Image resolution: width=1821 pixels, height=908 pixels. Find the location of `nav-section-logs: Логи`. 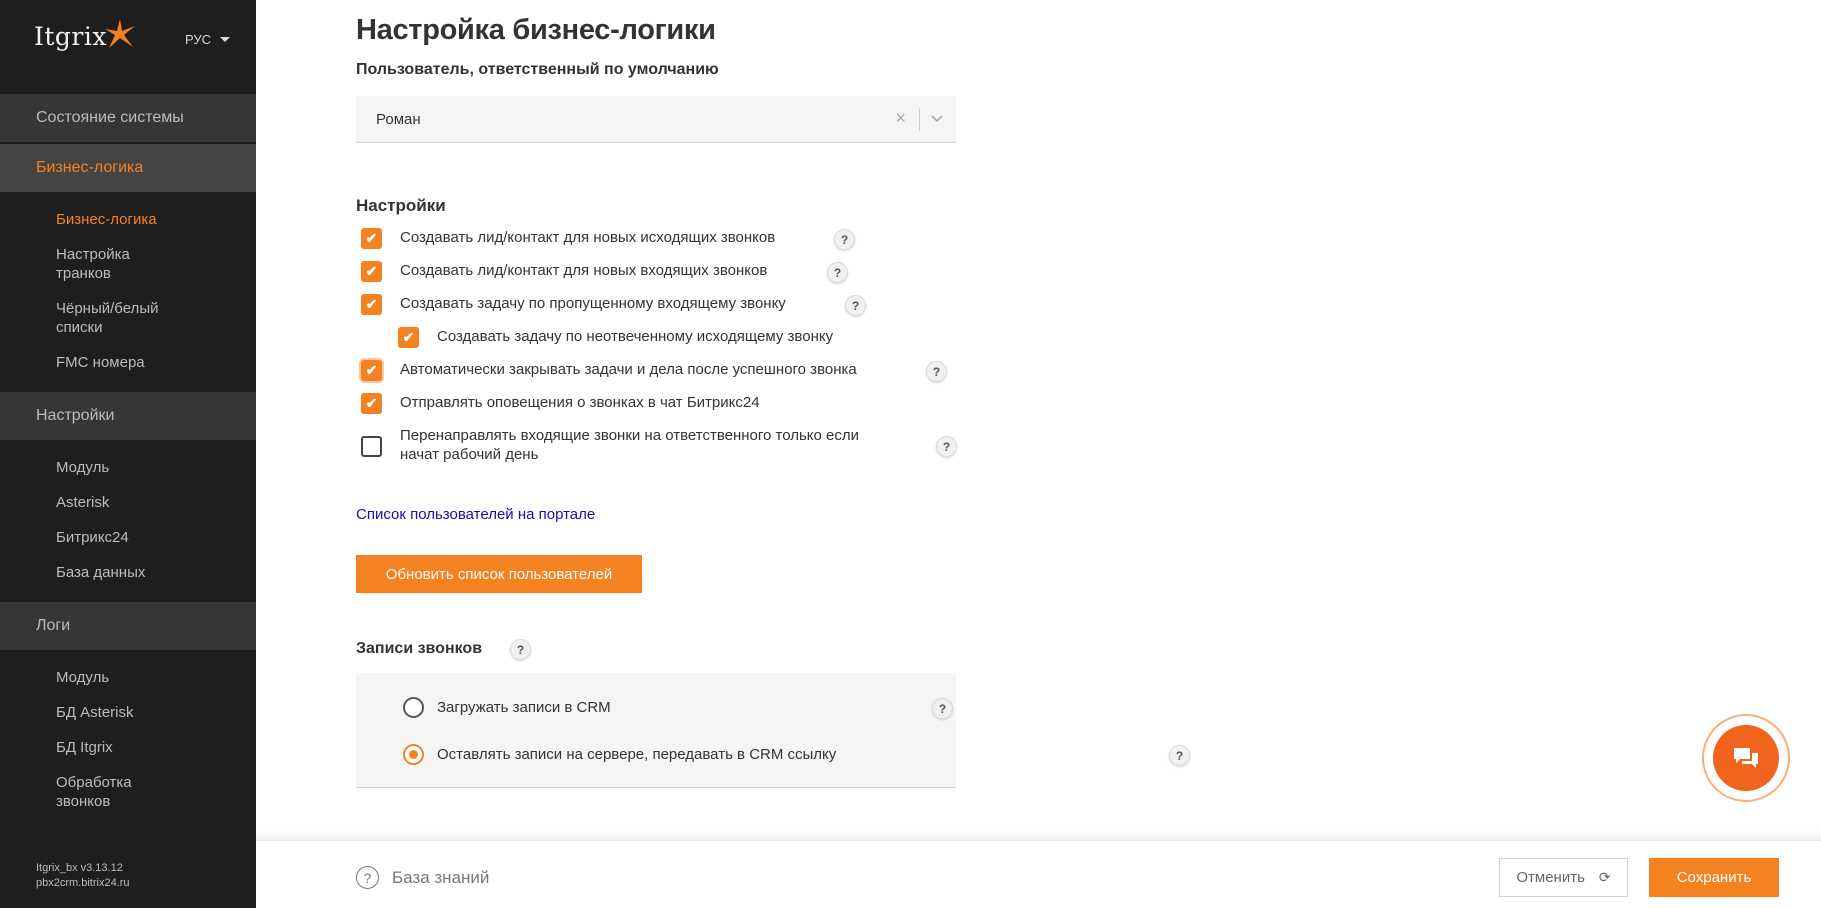

nav-section-logs: Логи is located at coordinates (128, 626).